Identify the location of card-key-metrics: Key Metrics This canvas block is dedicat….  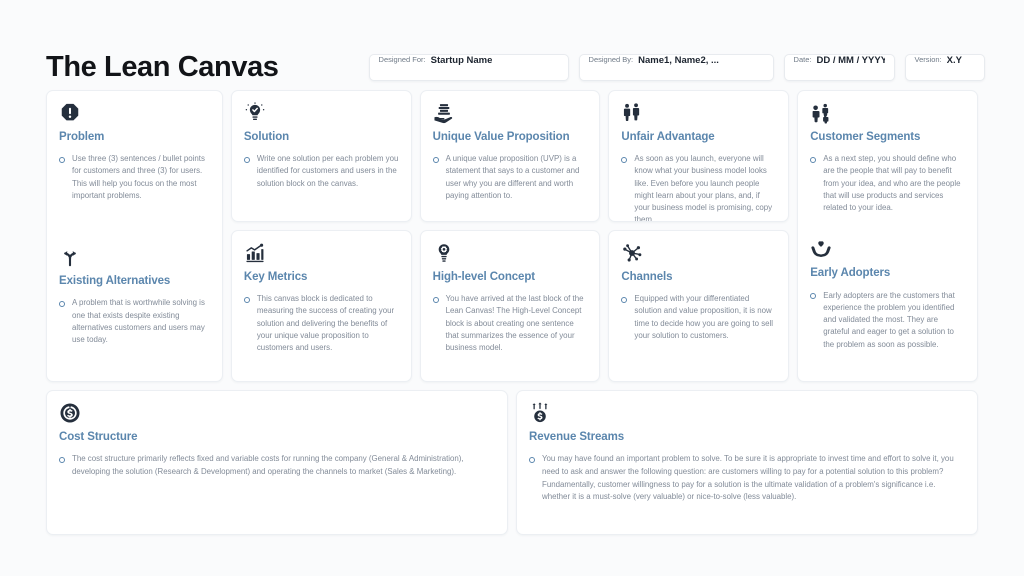
(321, 306).